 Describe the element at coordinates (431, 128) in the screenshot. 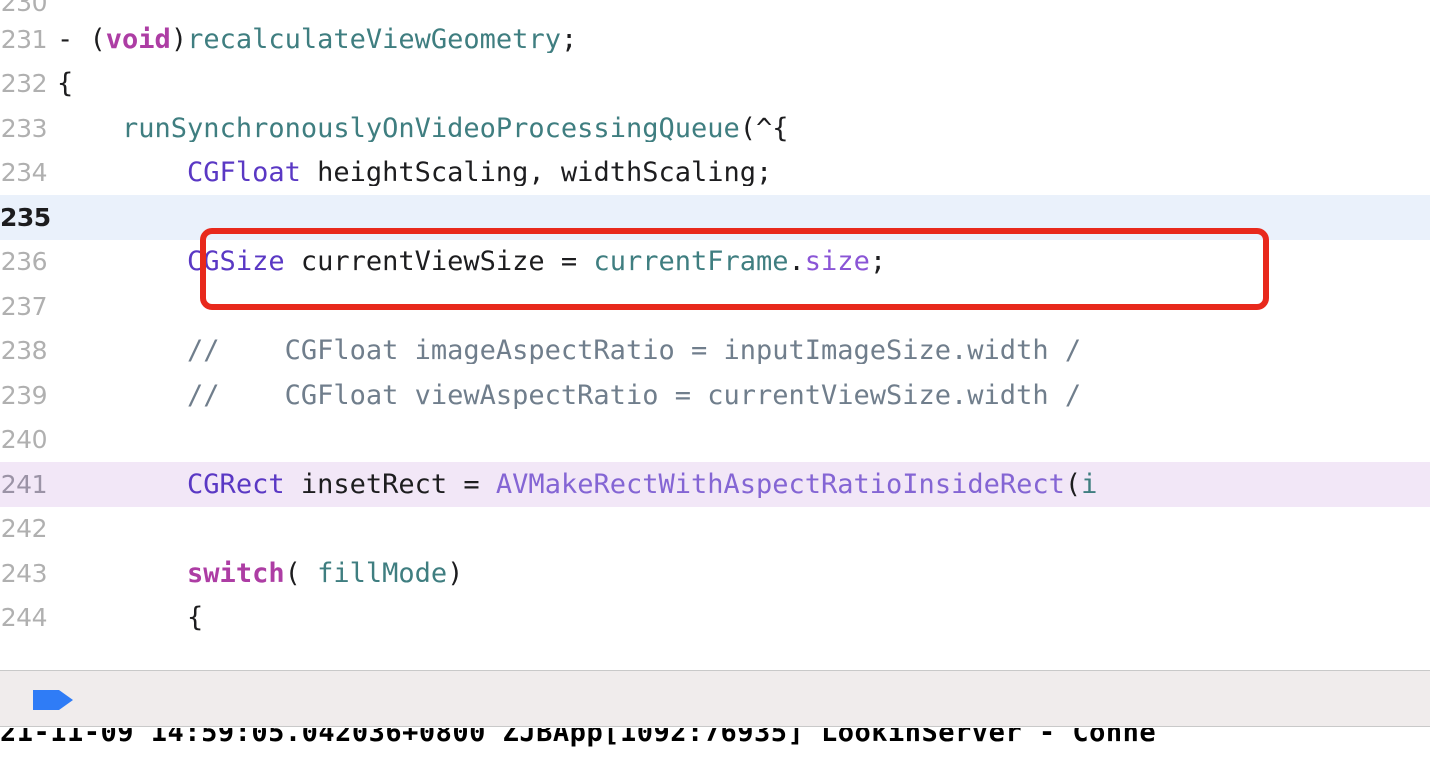

I see `code-token: runSynchronouslyOnVideoProcessingQueue` at that location.